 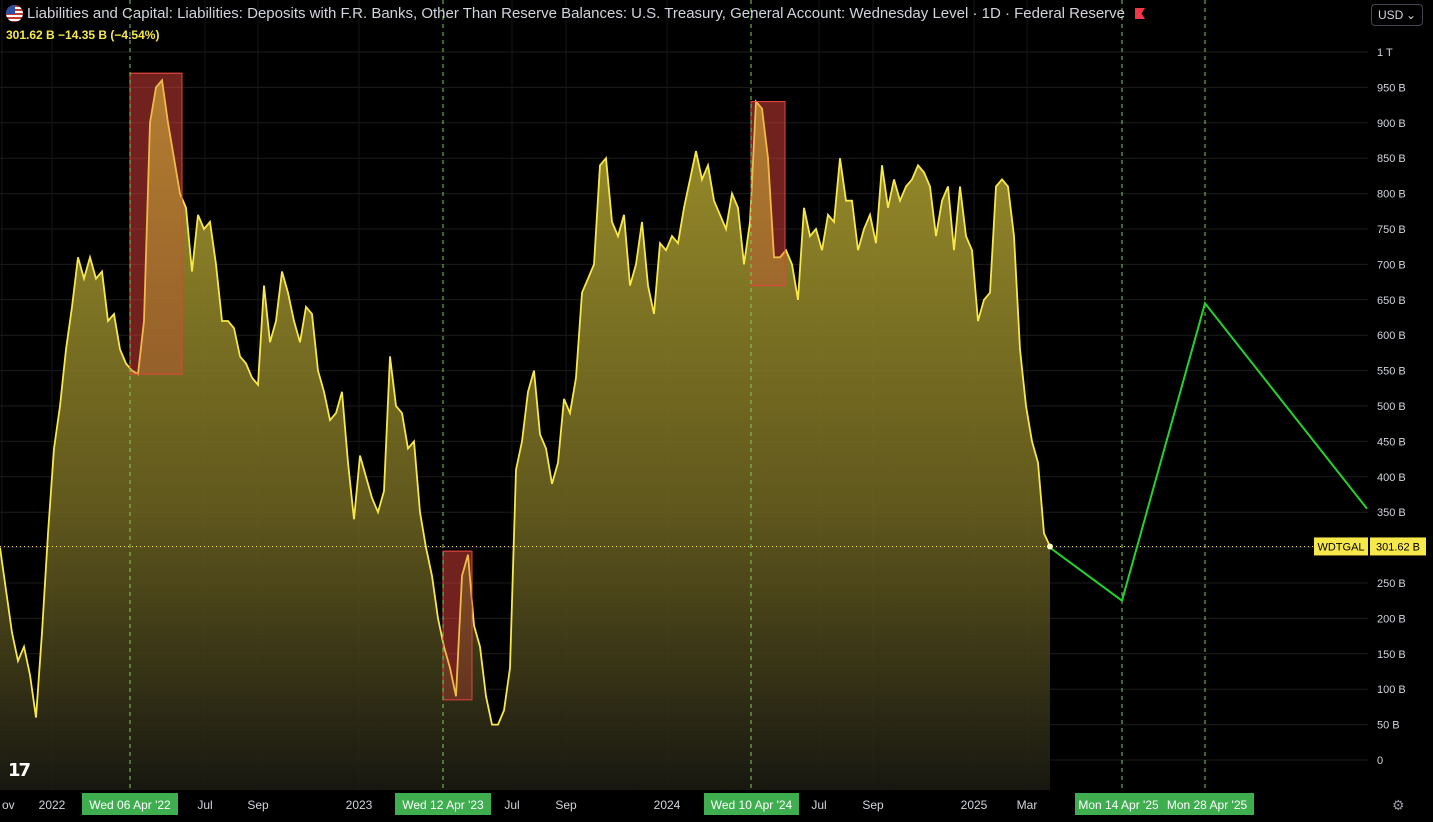 What do you see at coordinates (1118, 805) in the screenshot?
I see `date-tag-label: Mon 14 Apr '25` at bounding box center [1118, 805].